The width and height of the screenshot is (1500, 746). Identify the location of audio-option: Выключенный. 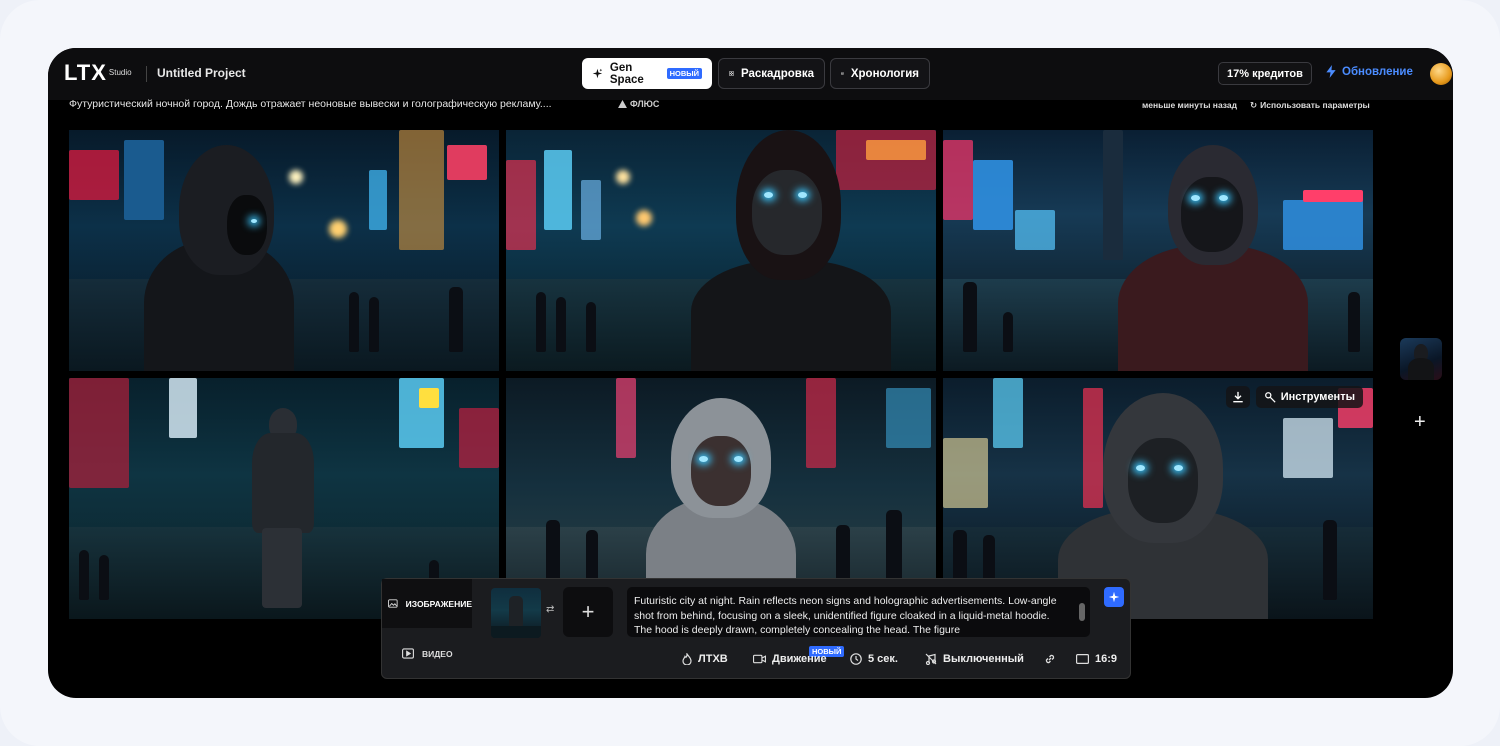
(974, 659).